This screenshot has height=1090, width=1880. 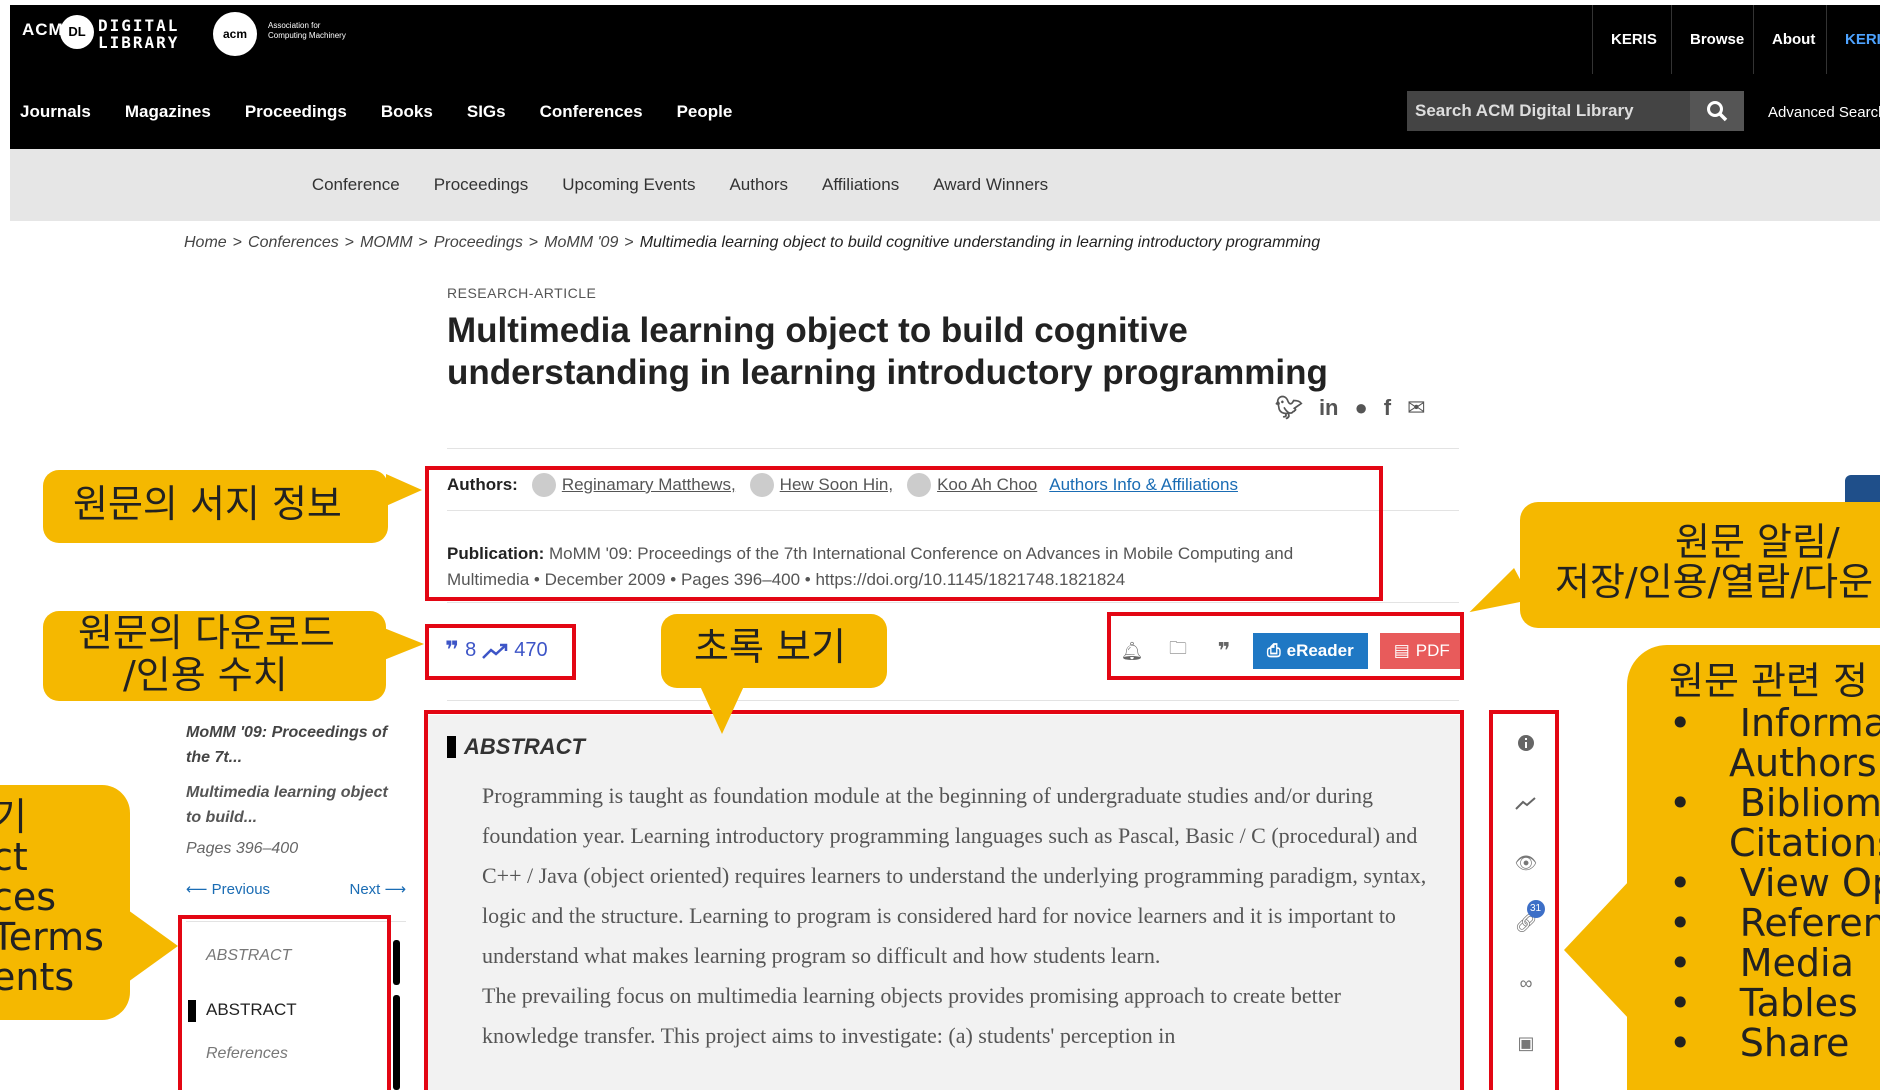 What do you see at coordinates (377, 889) in the screenshot?
I see `next-link: Next ⟶` at bounding box center [377, 889].